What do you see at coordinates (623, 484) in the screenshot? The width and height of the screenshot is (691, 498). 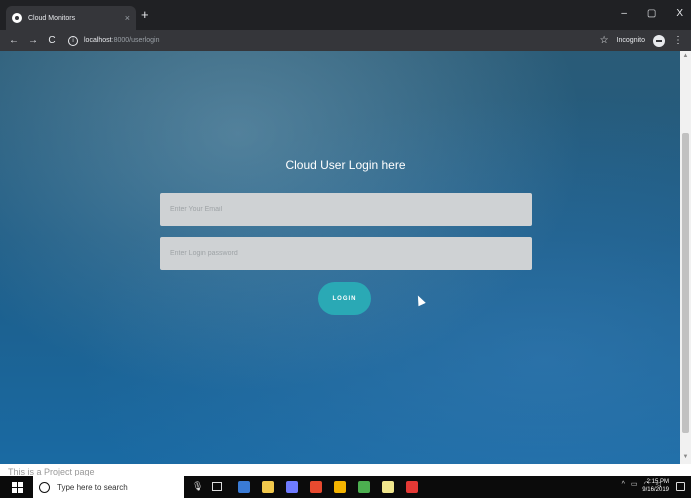 I see `chevron-up-icon: ^` at bounding box center [623, 484].